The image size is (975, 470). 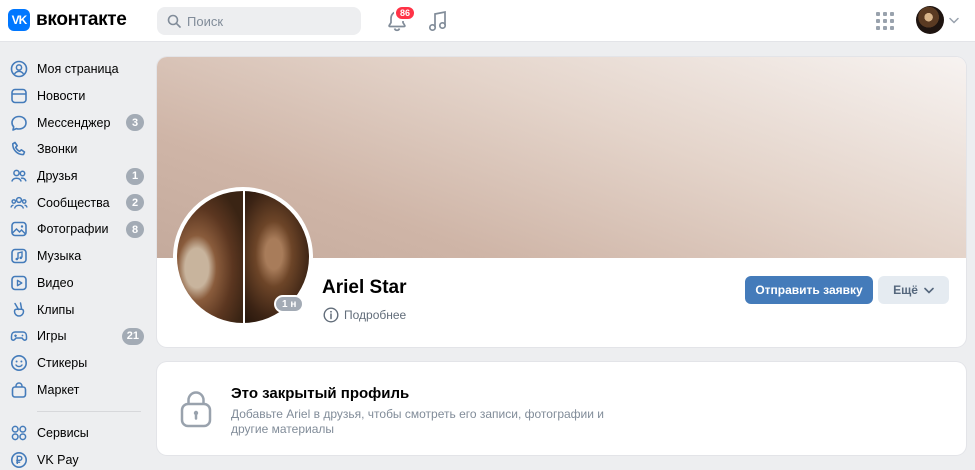 I want to click on sidebar-item-services: Сервисы, so click(x=75, y=433).